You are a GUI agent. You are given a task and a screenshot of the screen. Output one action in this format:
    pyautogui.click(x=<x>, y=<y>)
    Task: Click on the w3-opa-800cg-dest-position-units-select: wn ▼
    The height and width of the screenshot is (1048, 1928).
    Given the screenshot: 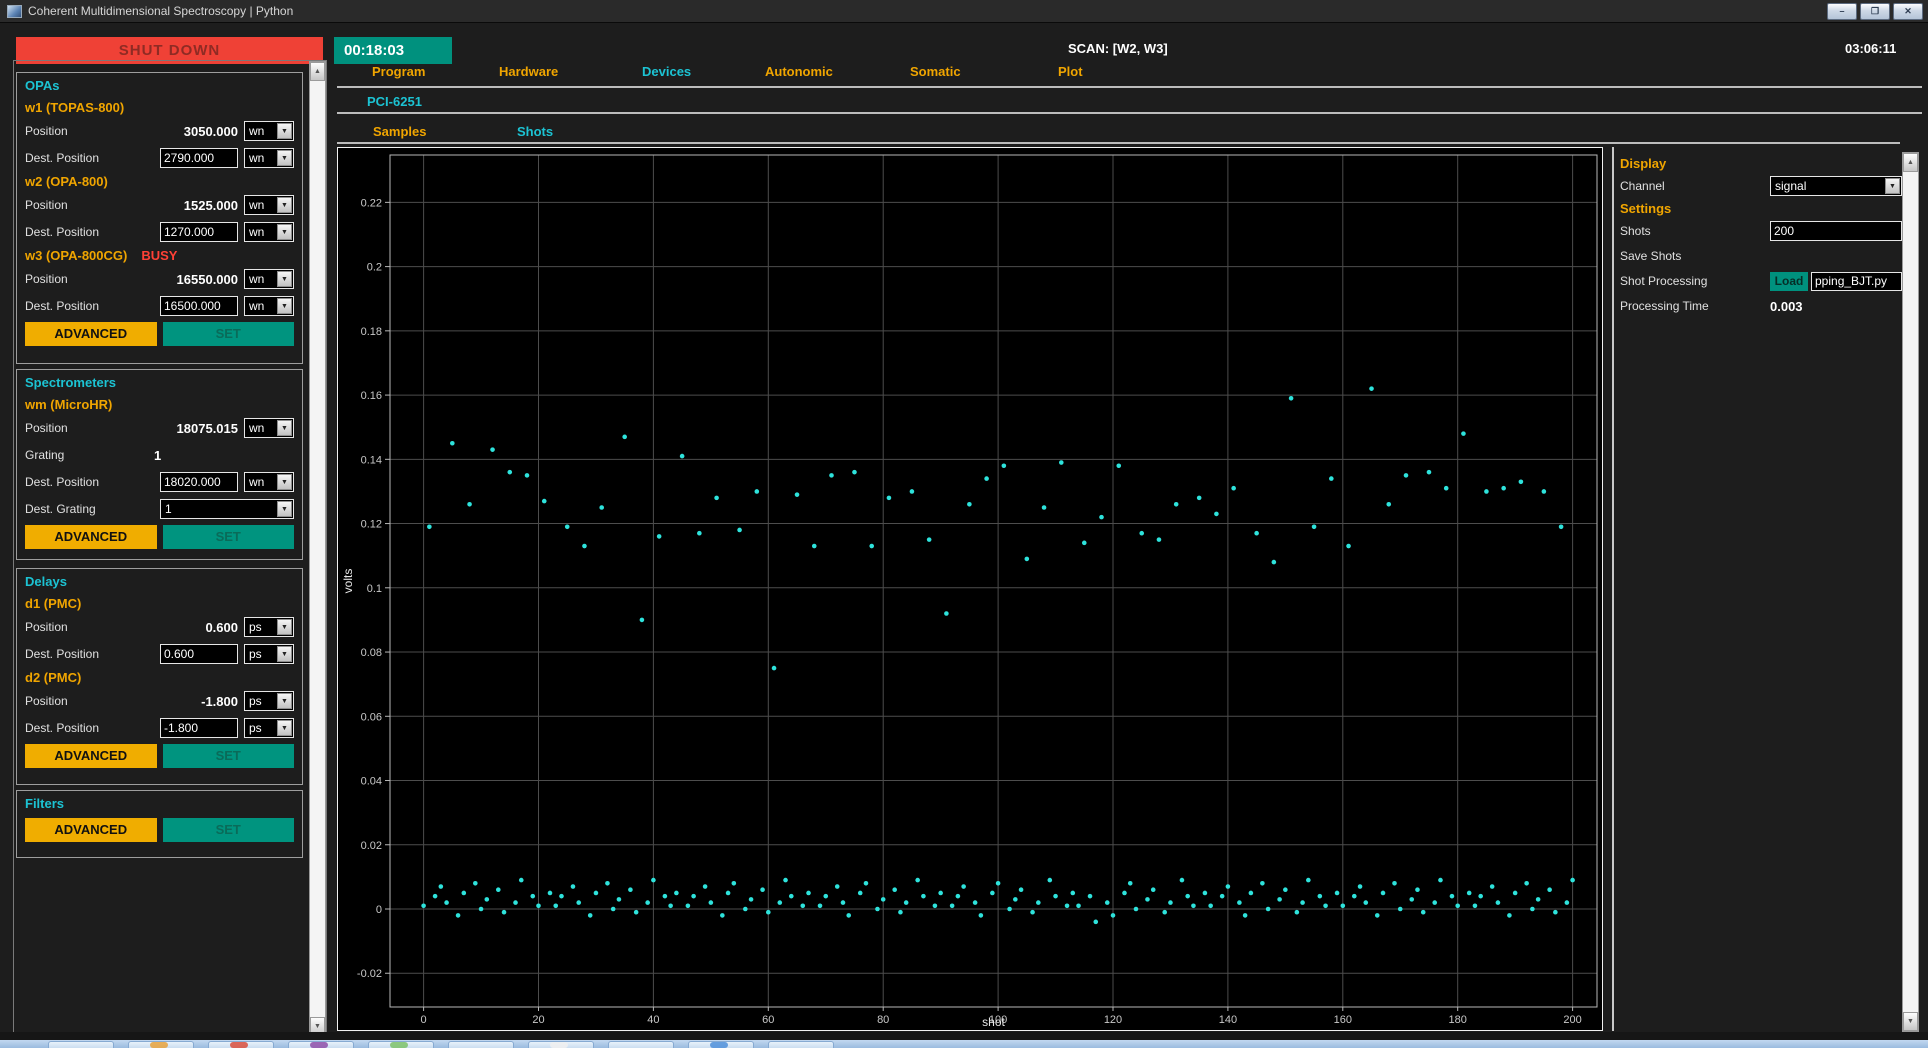 What is the action you would take?
    pyautogui.click(x=269, y=306)
    